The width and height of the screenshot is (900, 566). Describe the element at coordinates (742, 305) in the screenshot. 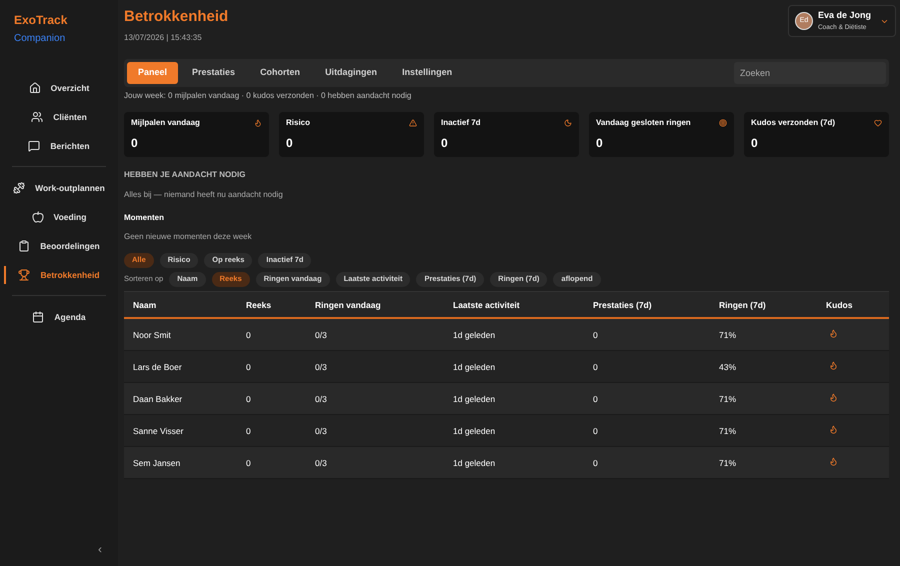

I see `column-header: Ringen (7d)` at that location.